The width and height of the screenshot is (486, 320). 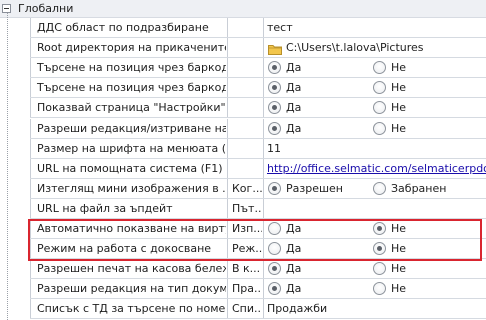 What do you see at coordinates (243, 9) in the screenshot?
I see `group-header-globals: Глобални` at bounding box center [243, 9].